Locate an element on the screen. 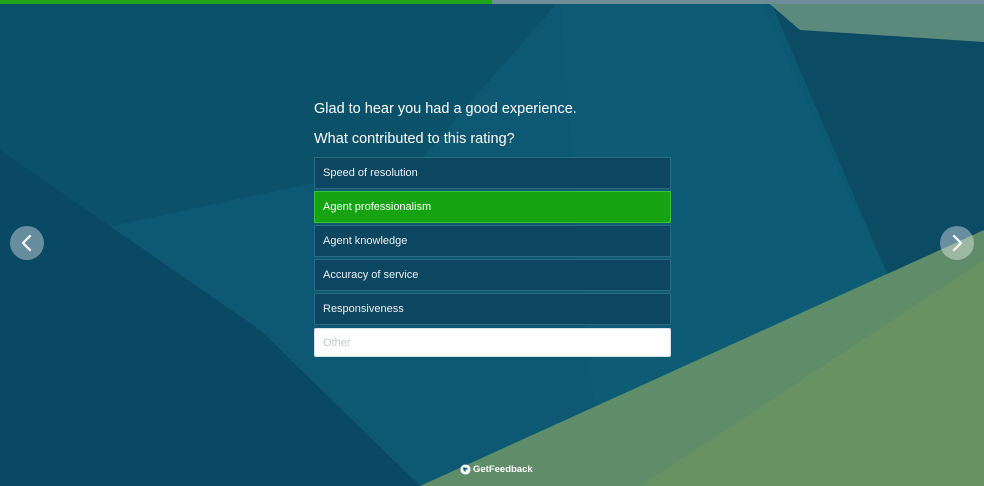 This screenshot has width=984, height=486. chevron-left-icon is located at coordinates (26, 243).